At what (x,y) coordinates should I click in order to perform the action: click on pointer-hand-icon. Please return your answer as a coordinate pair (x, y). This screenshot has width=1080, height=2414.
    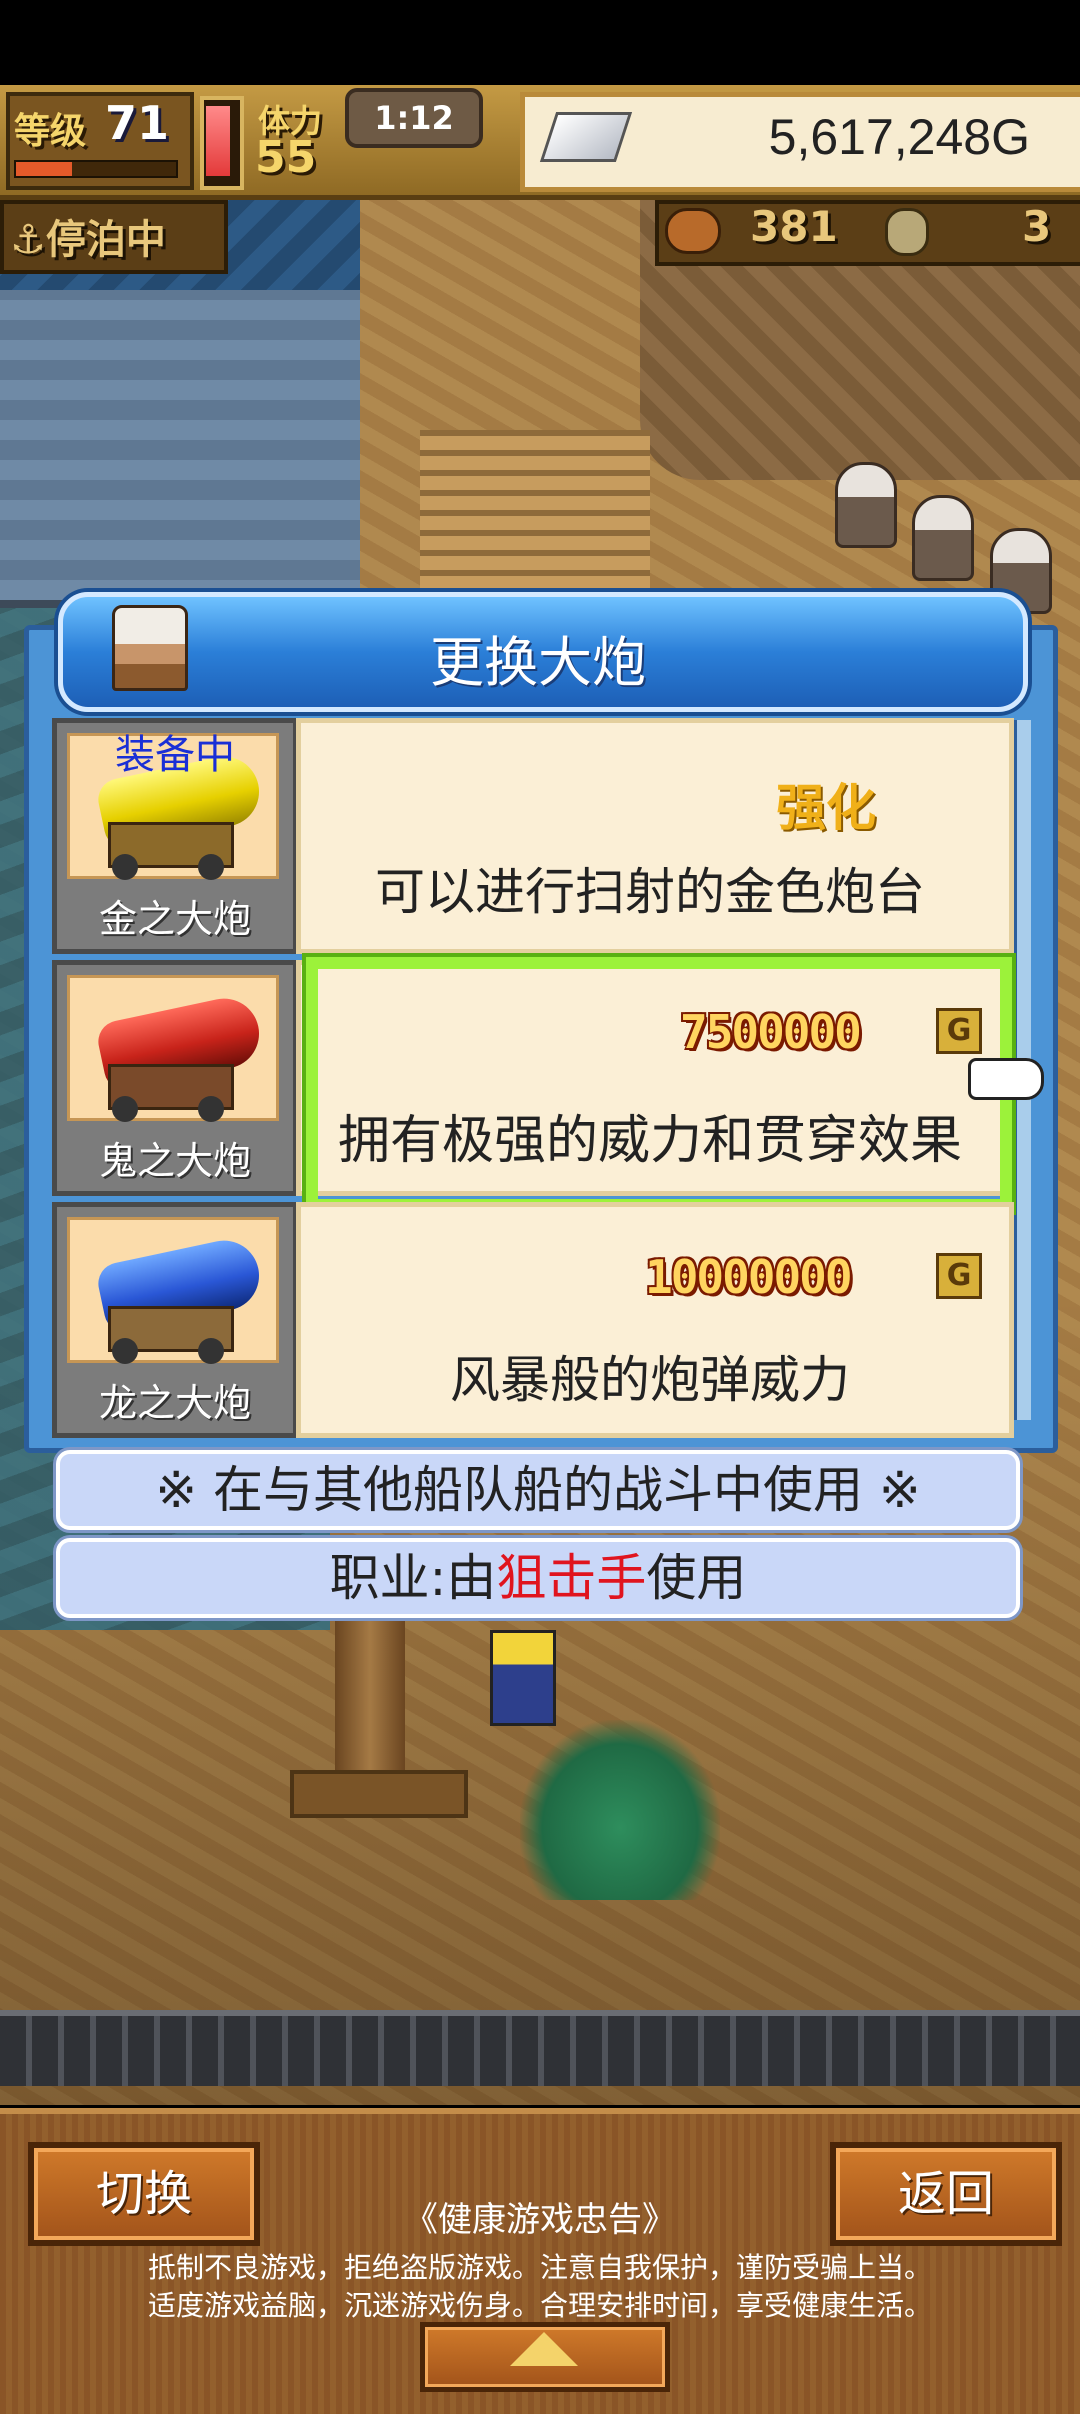
    Looking at the image, I should click on (1006, 1079).